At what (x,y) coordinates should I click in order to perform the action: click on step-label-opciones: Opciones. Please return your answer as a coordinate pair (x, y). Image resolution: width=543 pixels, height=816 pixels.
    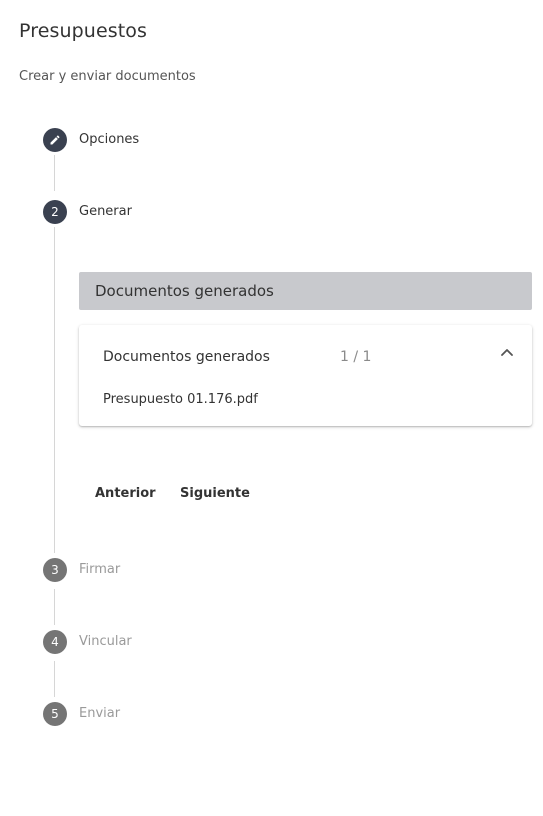
    Looking at the image, I should click on (109, 140).